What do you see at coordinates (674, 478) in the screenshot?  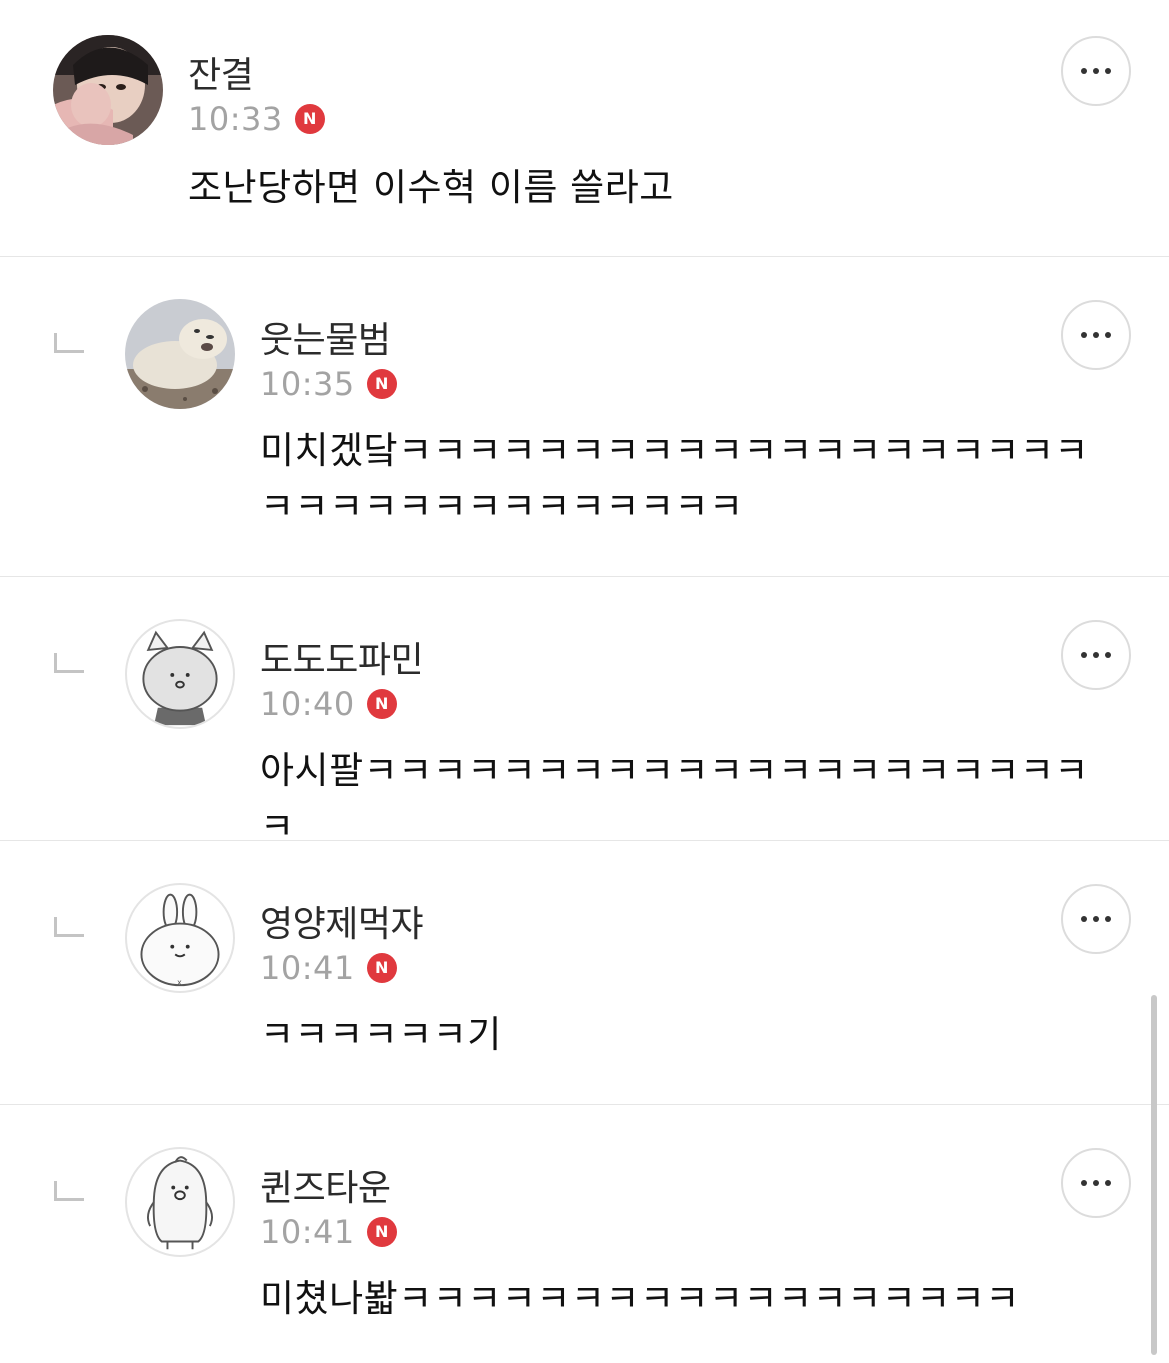 I see `comment-text: 미치겠닼ㅋㅋㅋㅋㅋㅋㅋㅋㅋㅋㅋㅋㅋㅋㅋㅋㅋㅋㅋㅋㅋㅋㅋㅋㅋㅋㅋㅋㅋㅋㅋㅋㅋㅋ` at bounding box center [674, 478].